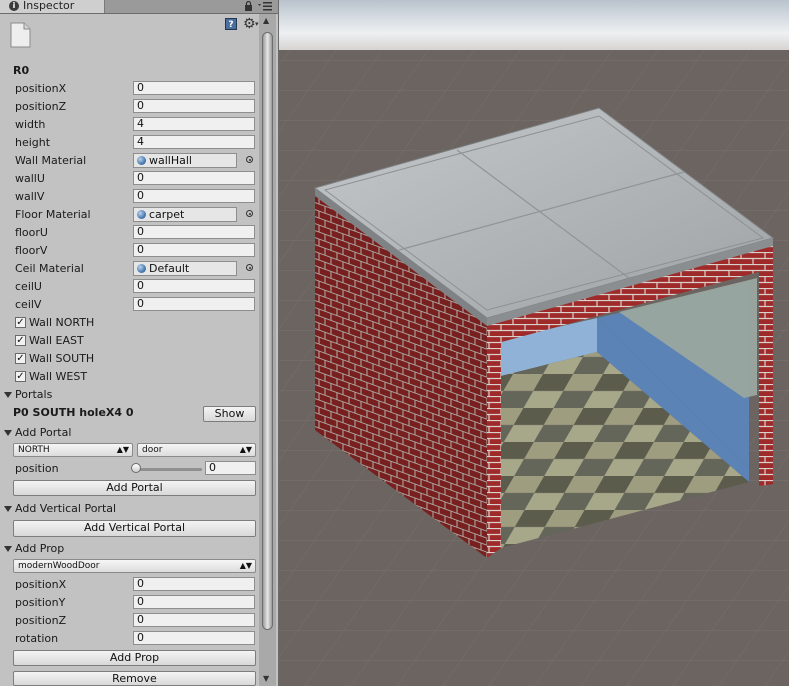  I want to click on dropdown-value: NORTH, so click(34, 450).